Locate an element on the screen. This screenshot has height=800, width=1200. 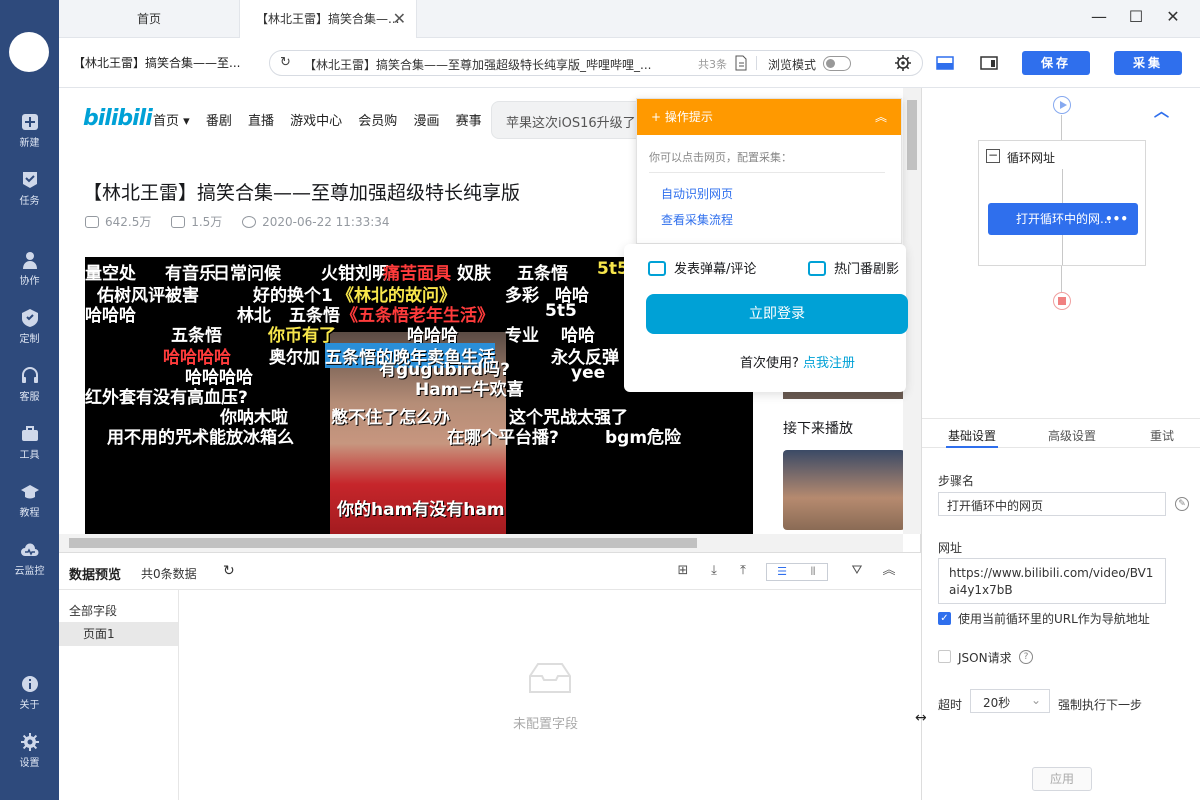
tab-advanced-settings: 高级设置 is located at coordinates (1072, 435).